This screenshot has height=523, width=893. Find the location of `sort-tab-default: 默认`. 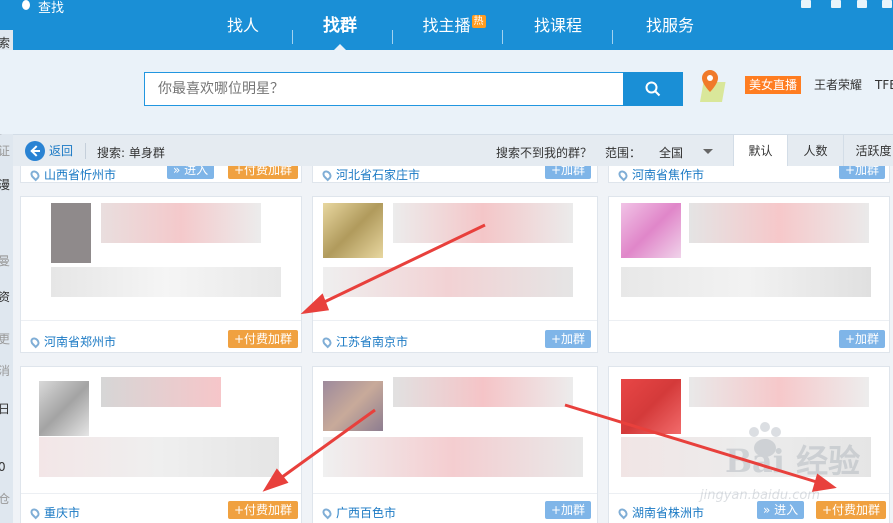

sort-tab-default: 默认 is located at coordinates (760, 151).